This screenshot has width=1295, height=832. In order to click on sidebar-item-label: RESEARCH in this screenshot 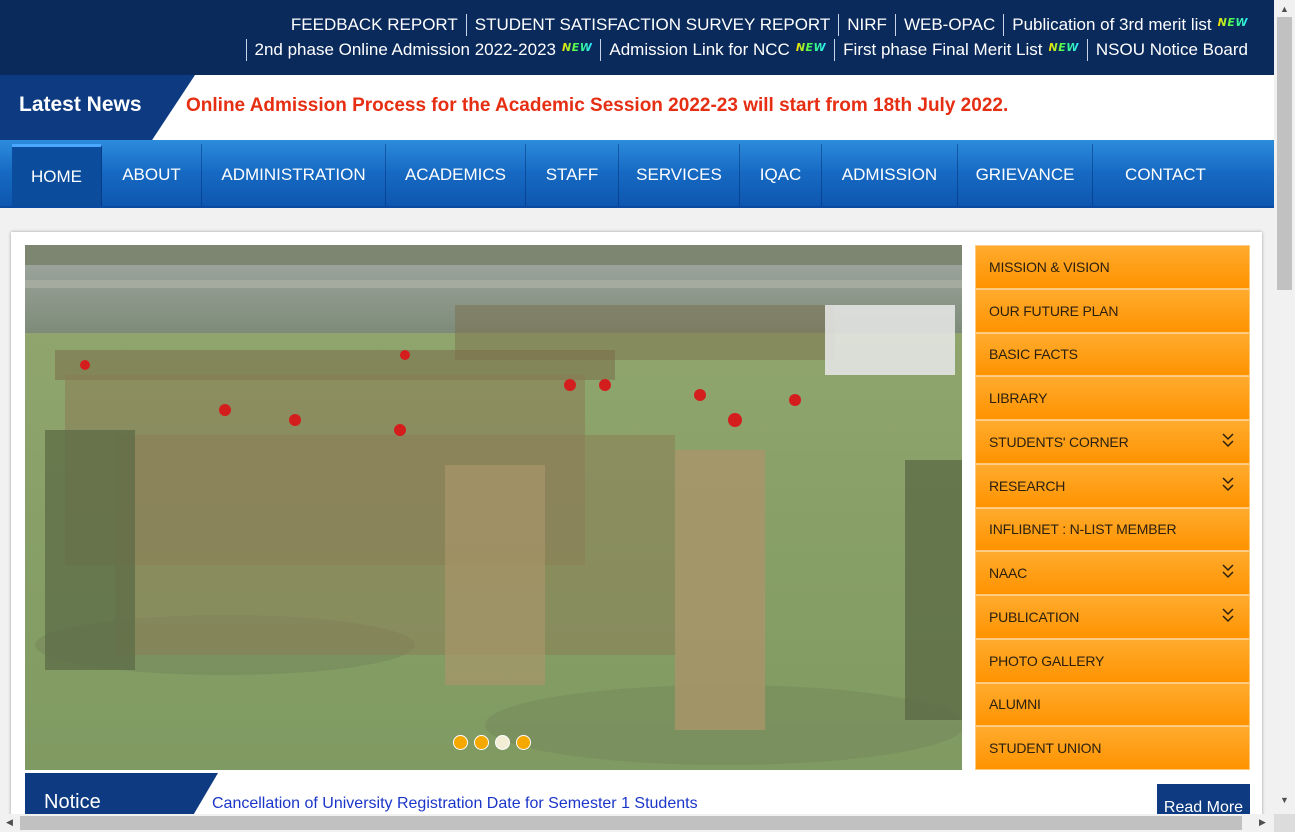, I will do `click(1027, 485)`.